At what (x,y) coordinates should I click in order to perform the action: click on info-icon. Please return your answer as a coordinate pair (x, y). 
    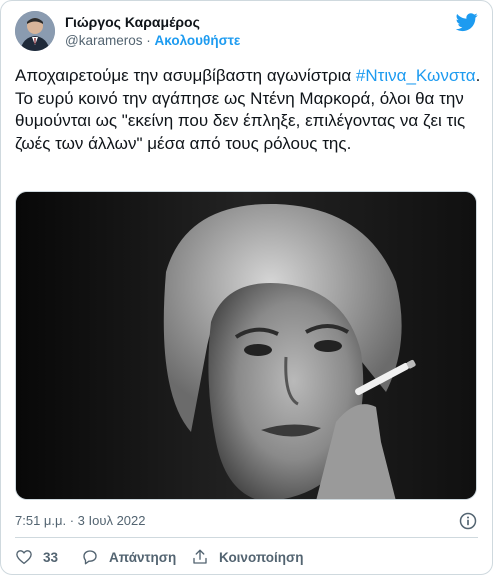
    Looking at the image, I should click on (468, 521).